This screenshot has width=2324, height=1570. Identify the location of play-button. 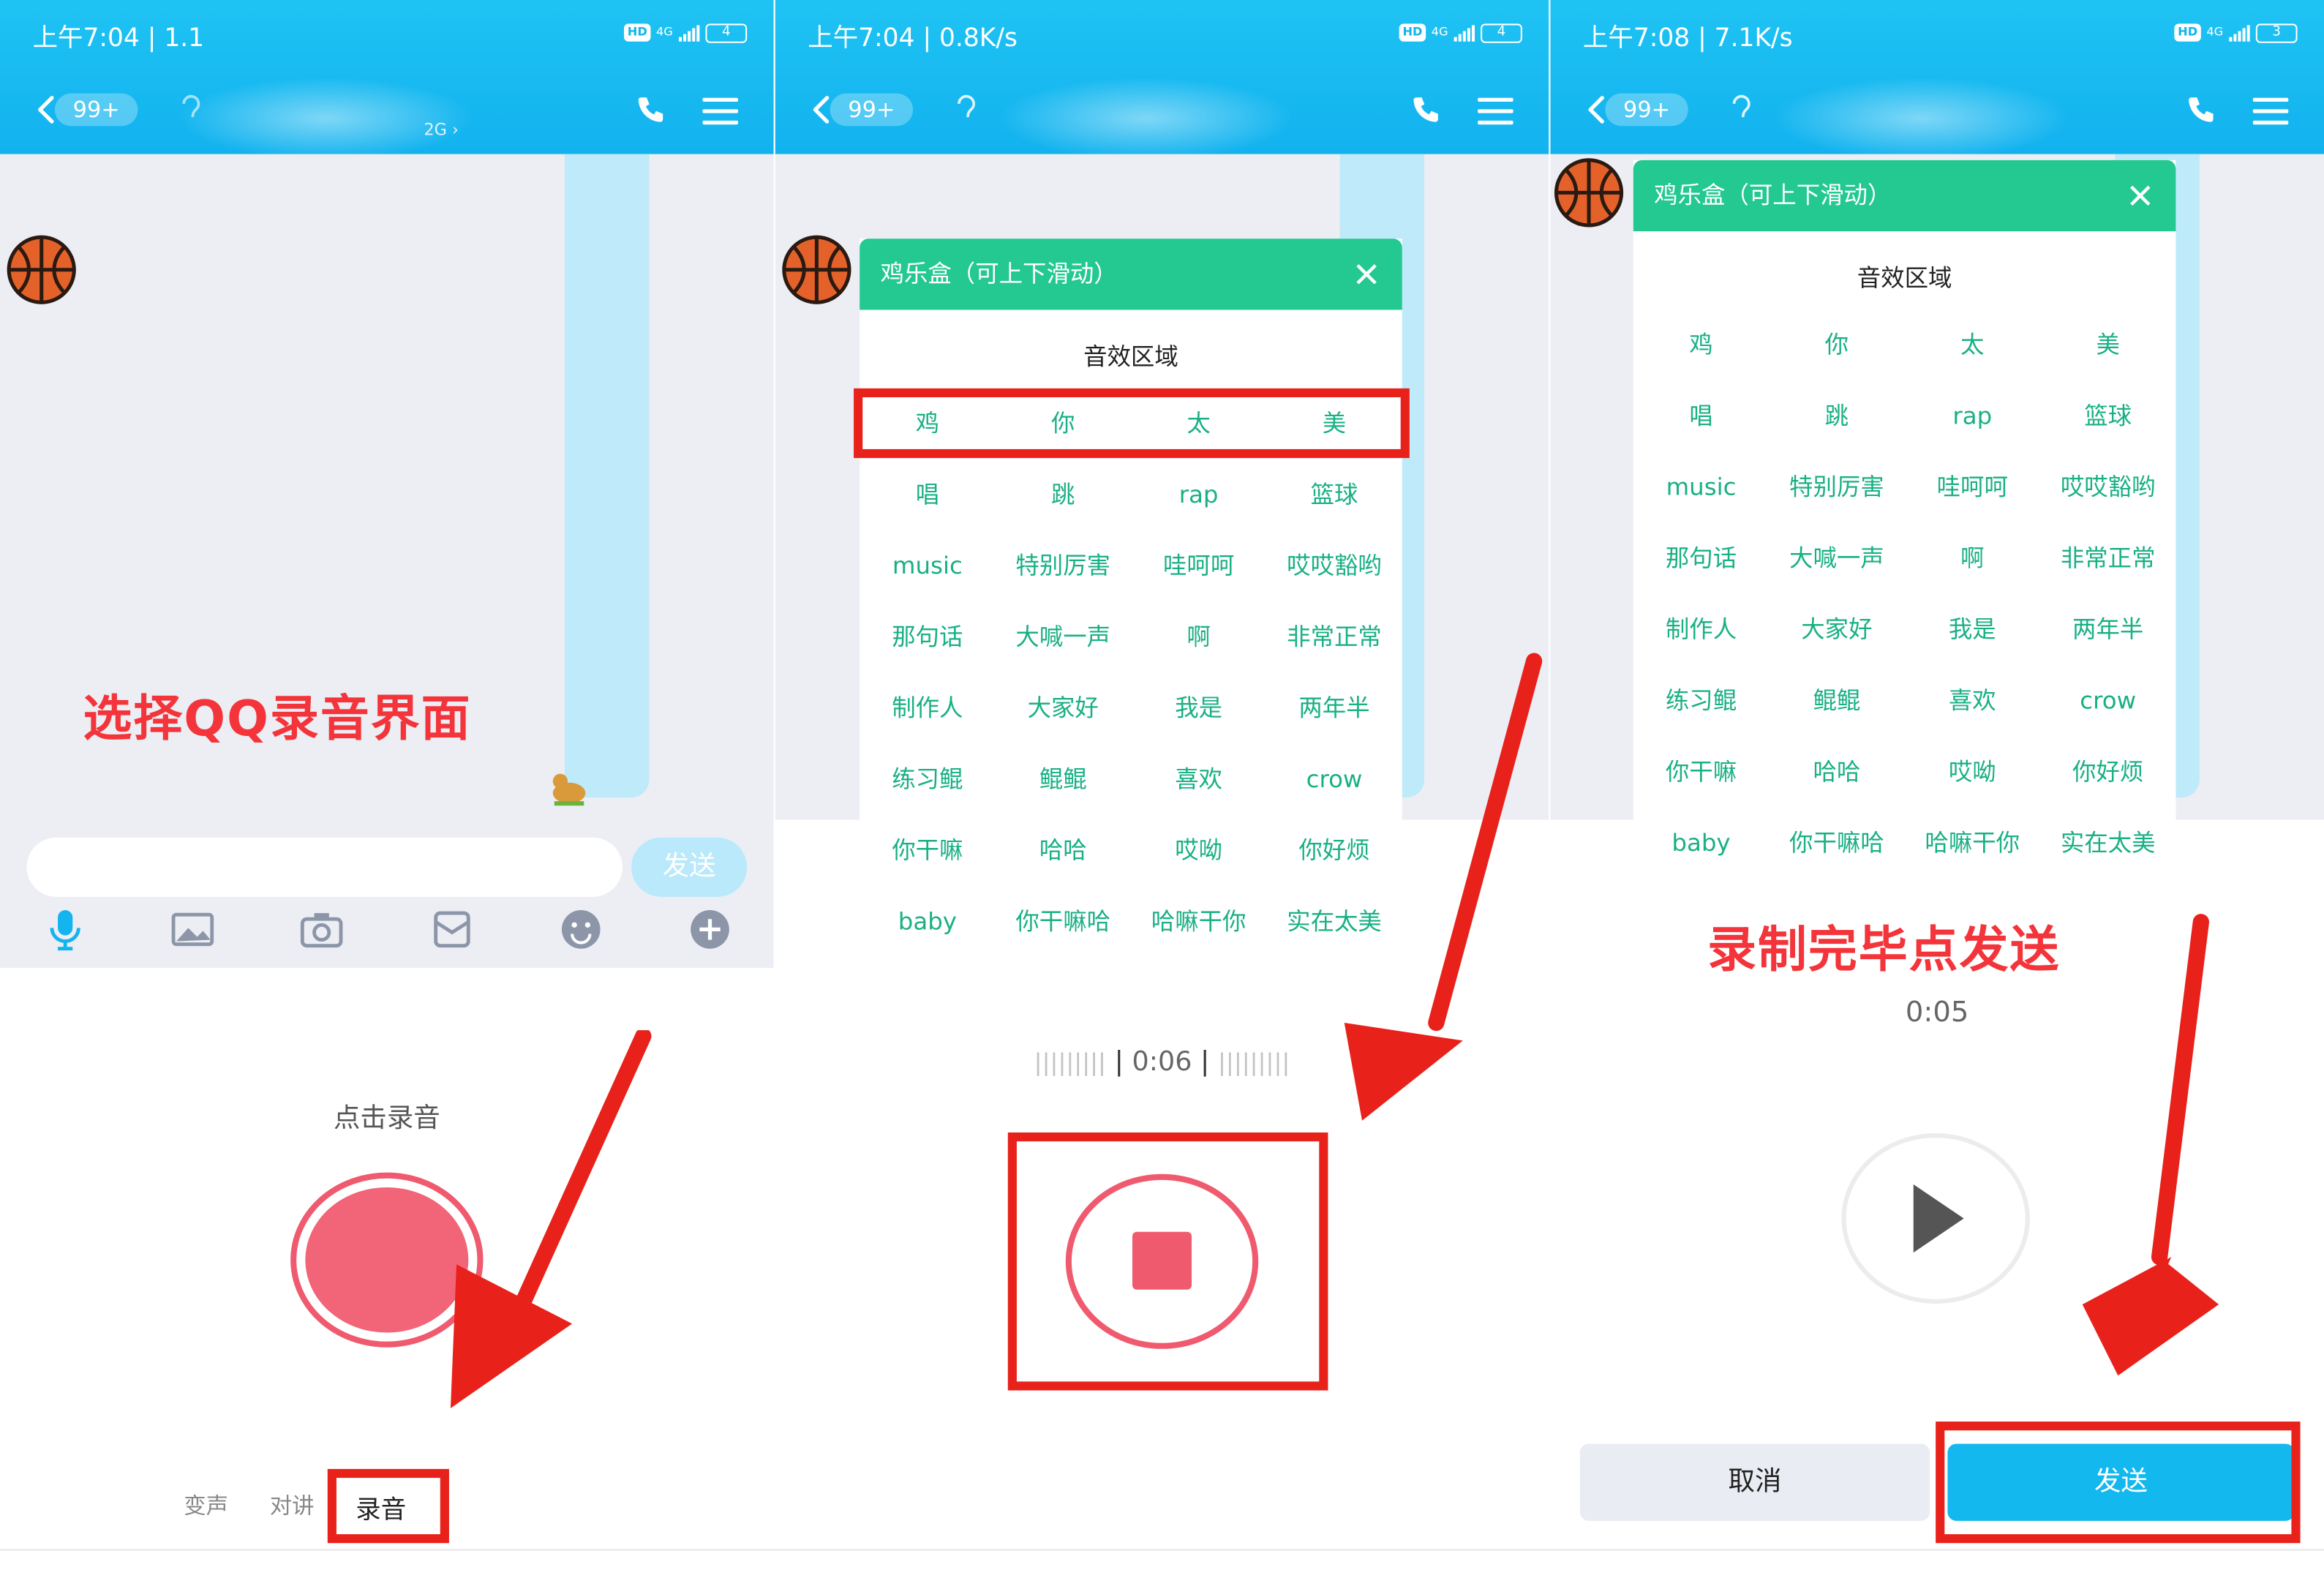
(1935, 1218).